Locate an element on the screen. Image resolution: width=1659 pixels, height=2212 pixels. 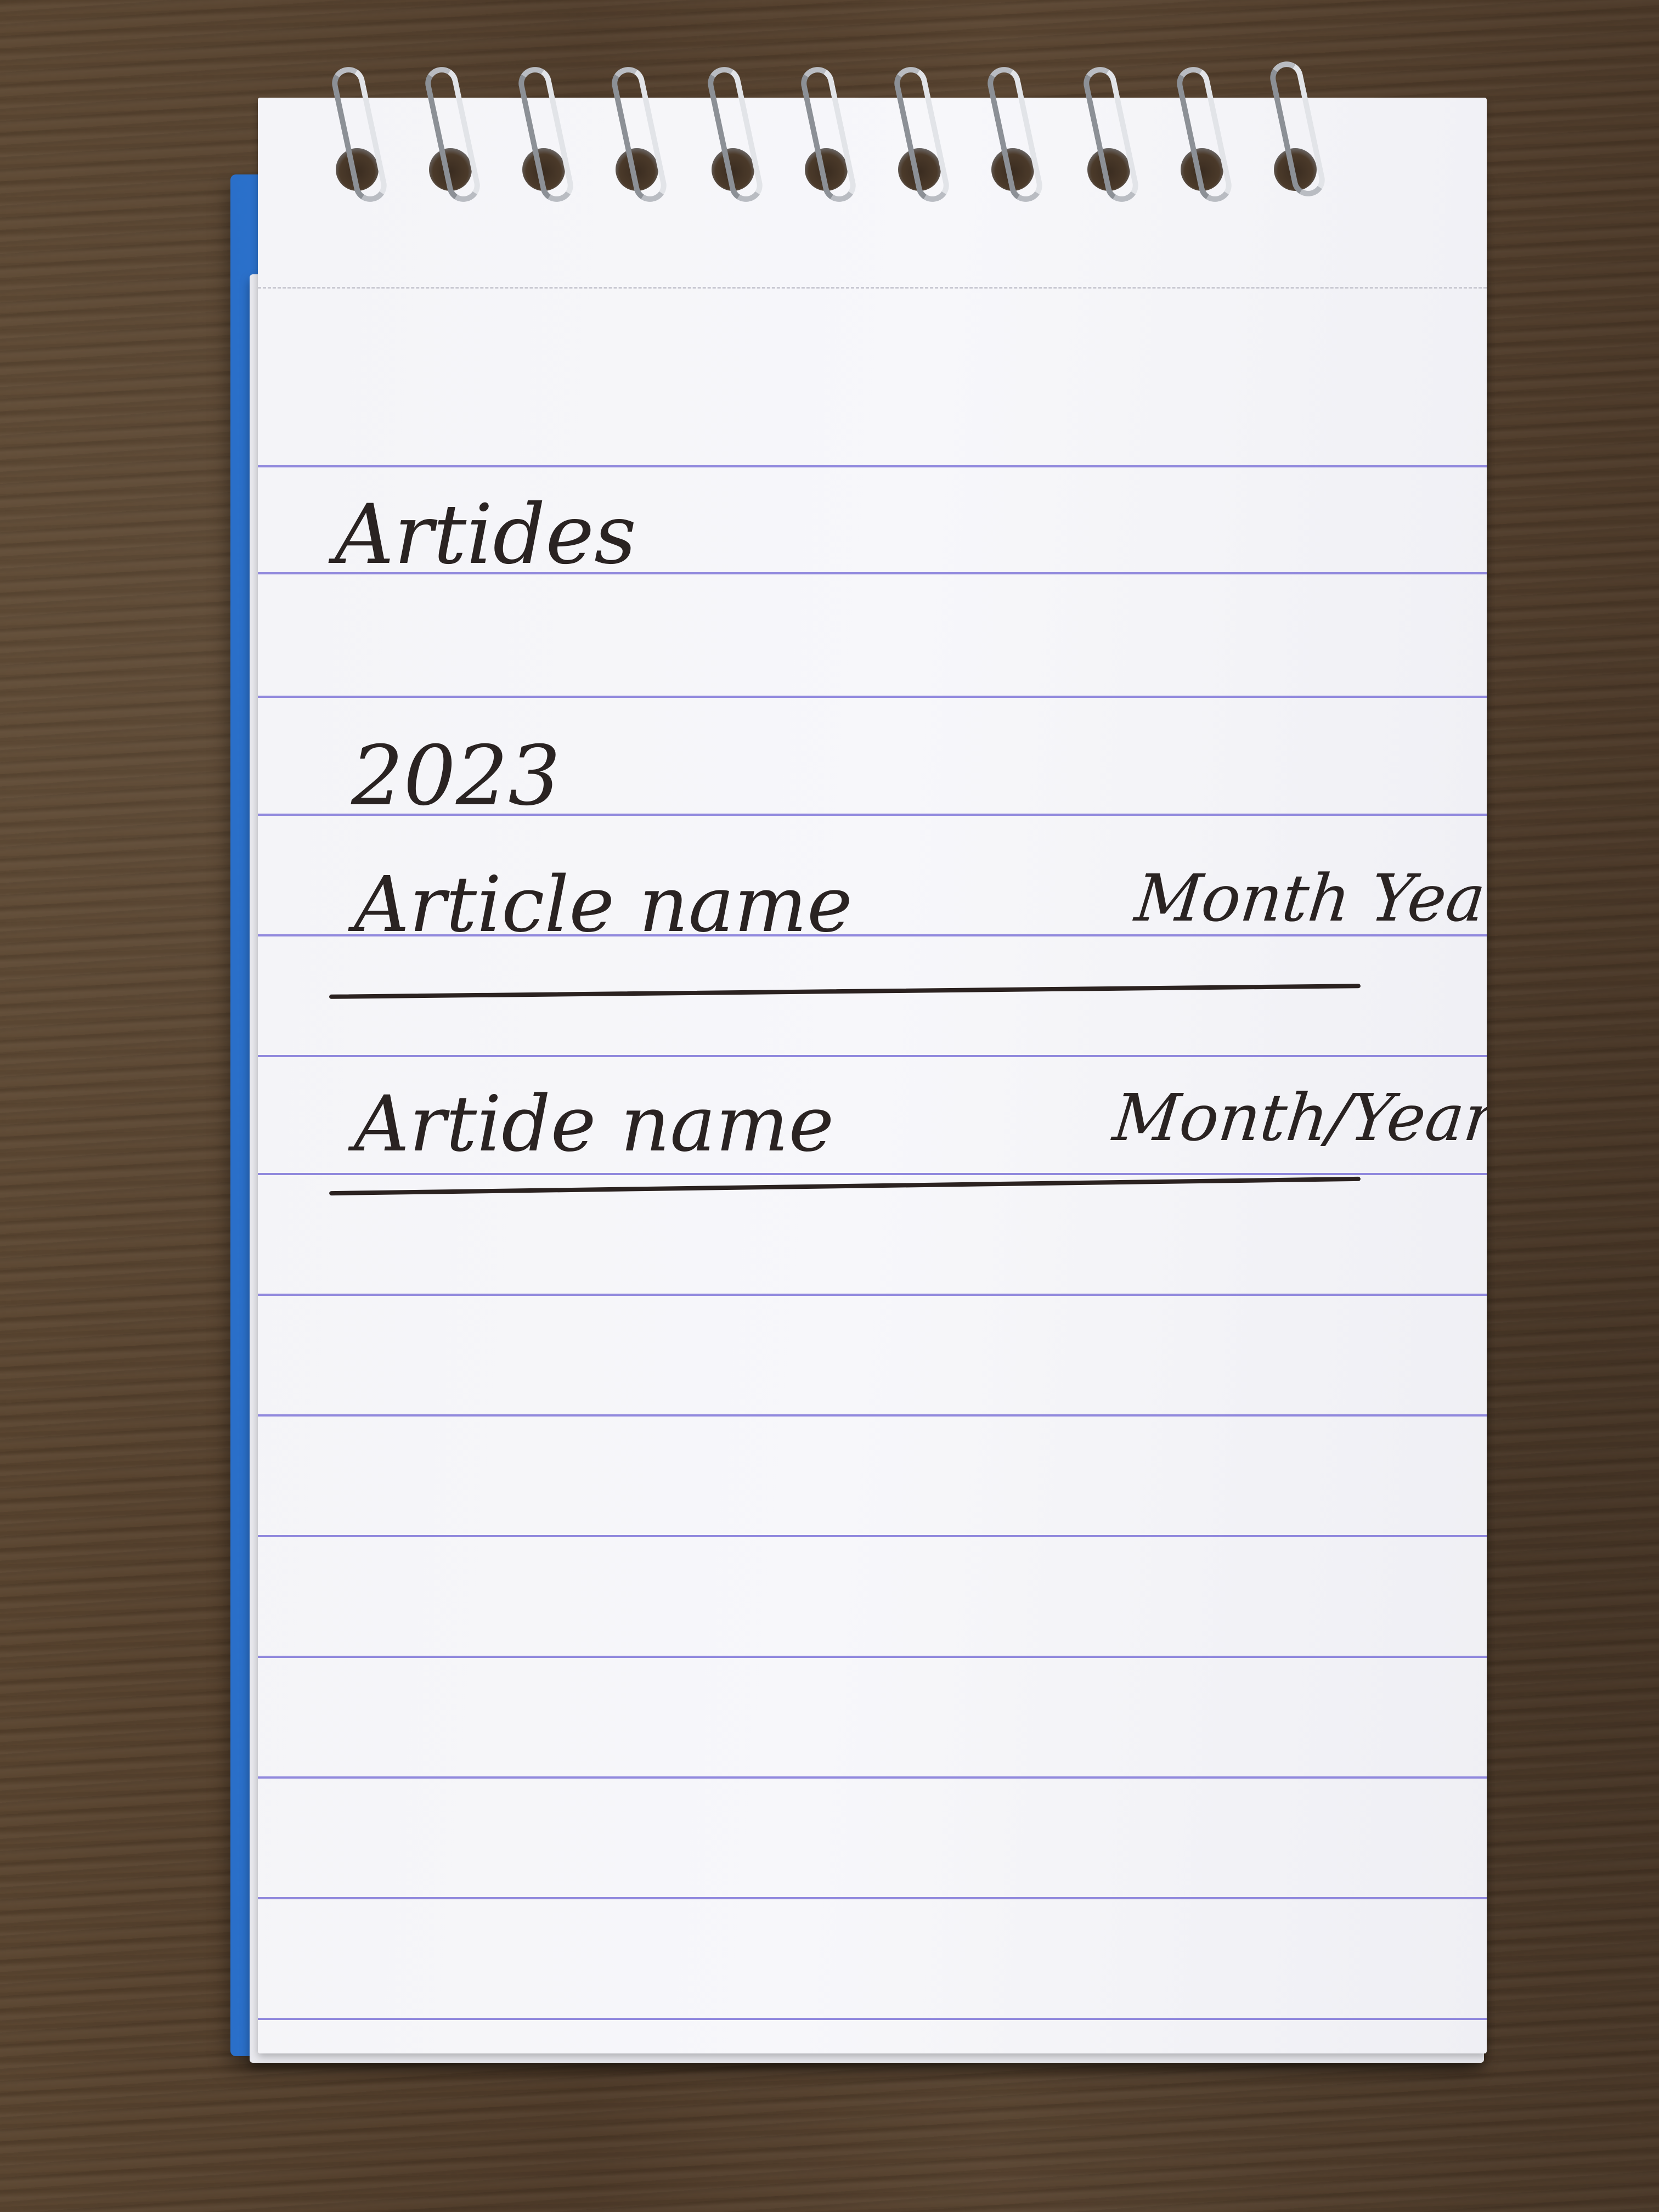
article-name: Article name is located at coordinates (603, 905).